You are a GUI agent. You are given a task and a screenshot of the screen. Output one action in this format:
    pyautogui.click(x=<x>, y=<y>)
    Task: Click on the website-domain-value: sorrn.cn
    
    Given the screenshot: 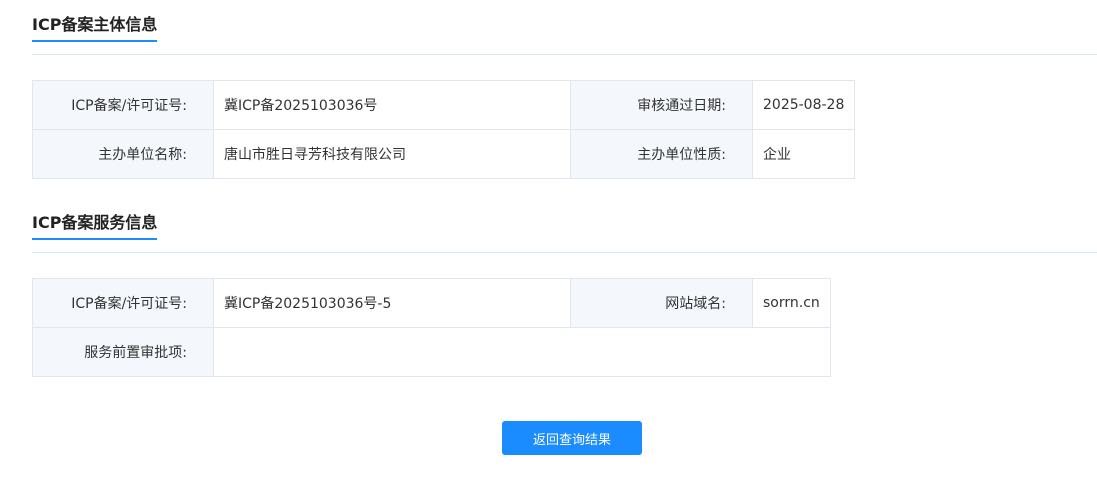 What is the action you would take?
    pyautogui.click(x=791, y=303)
    